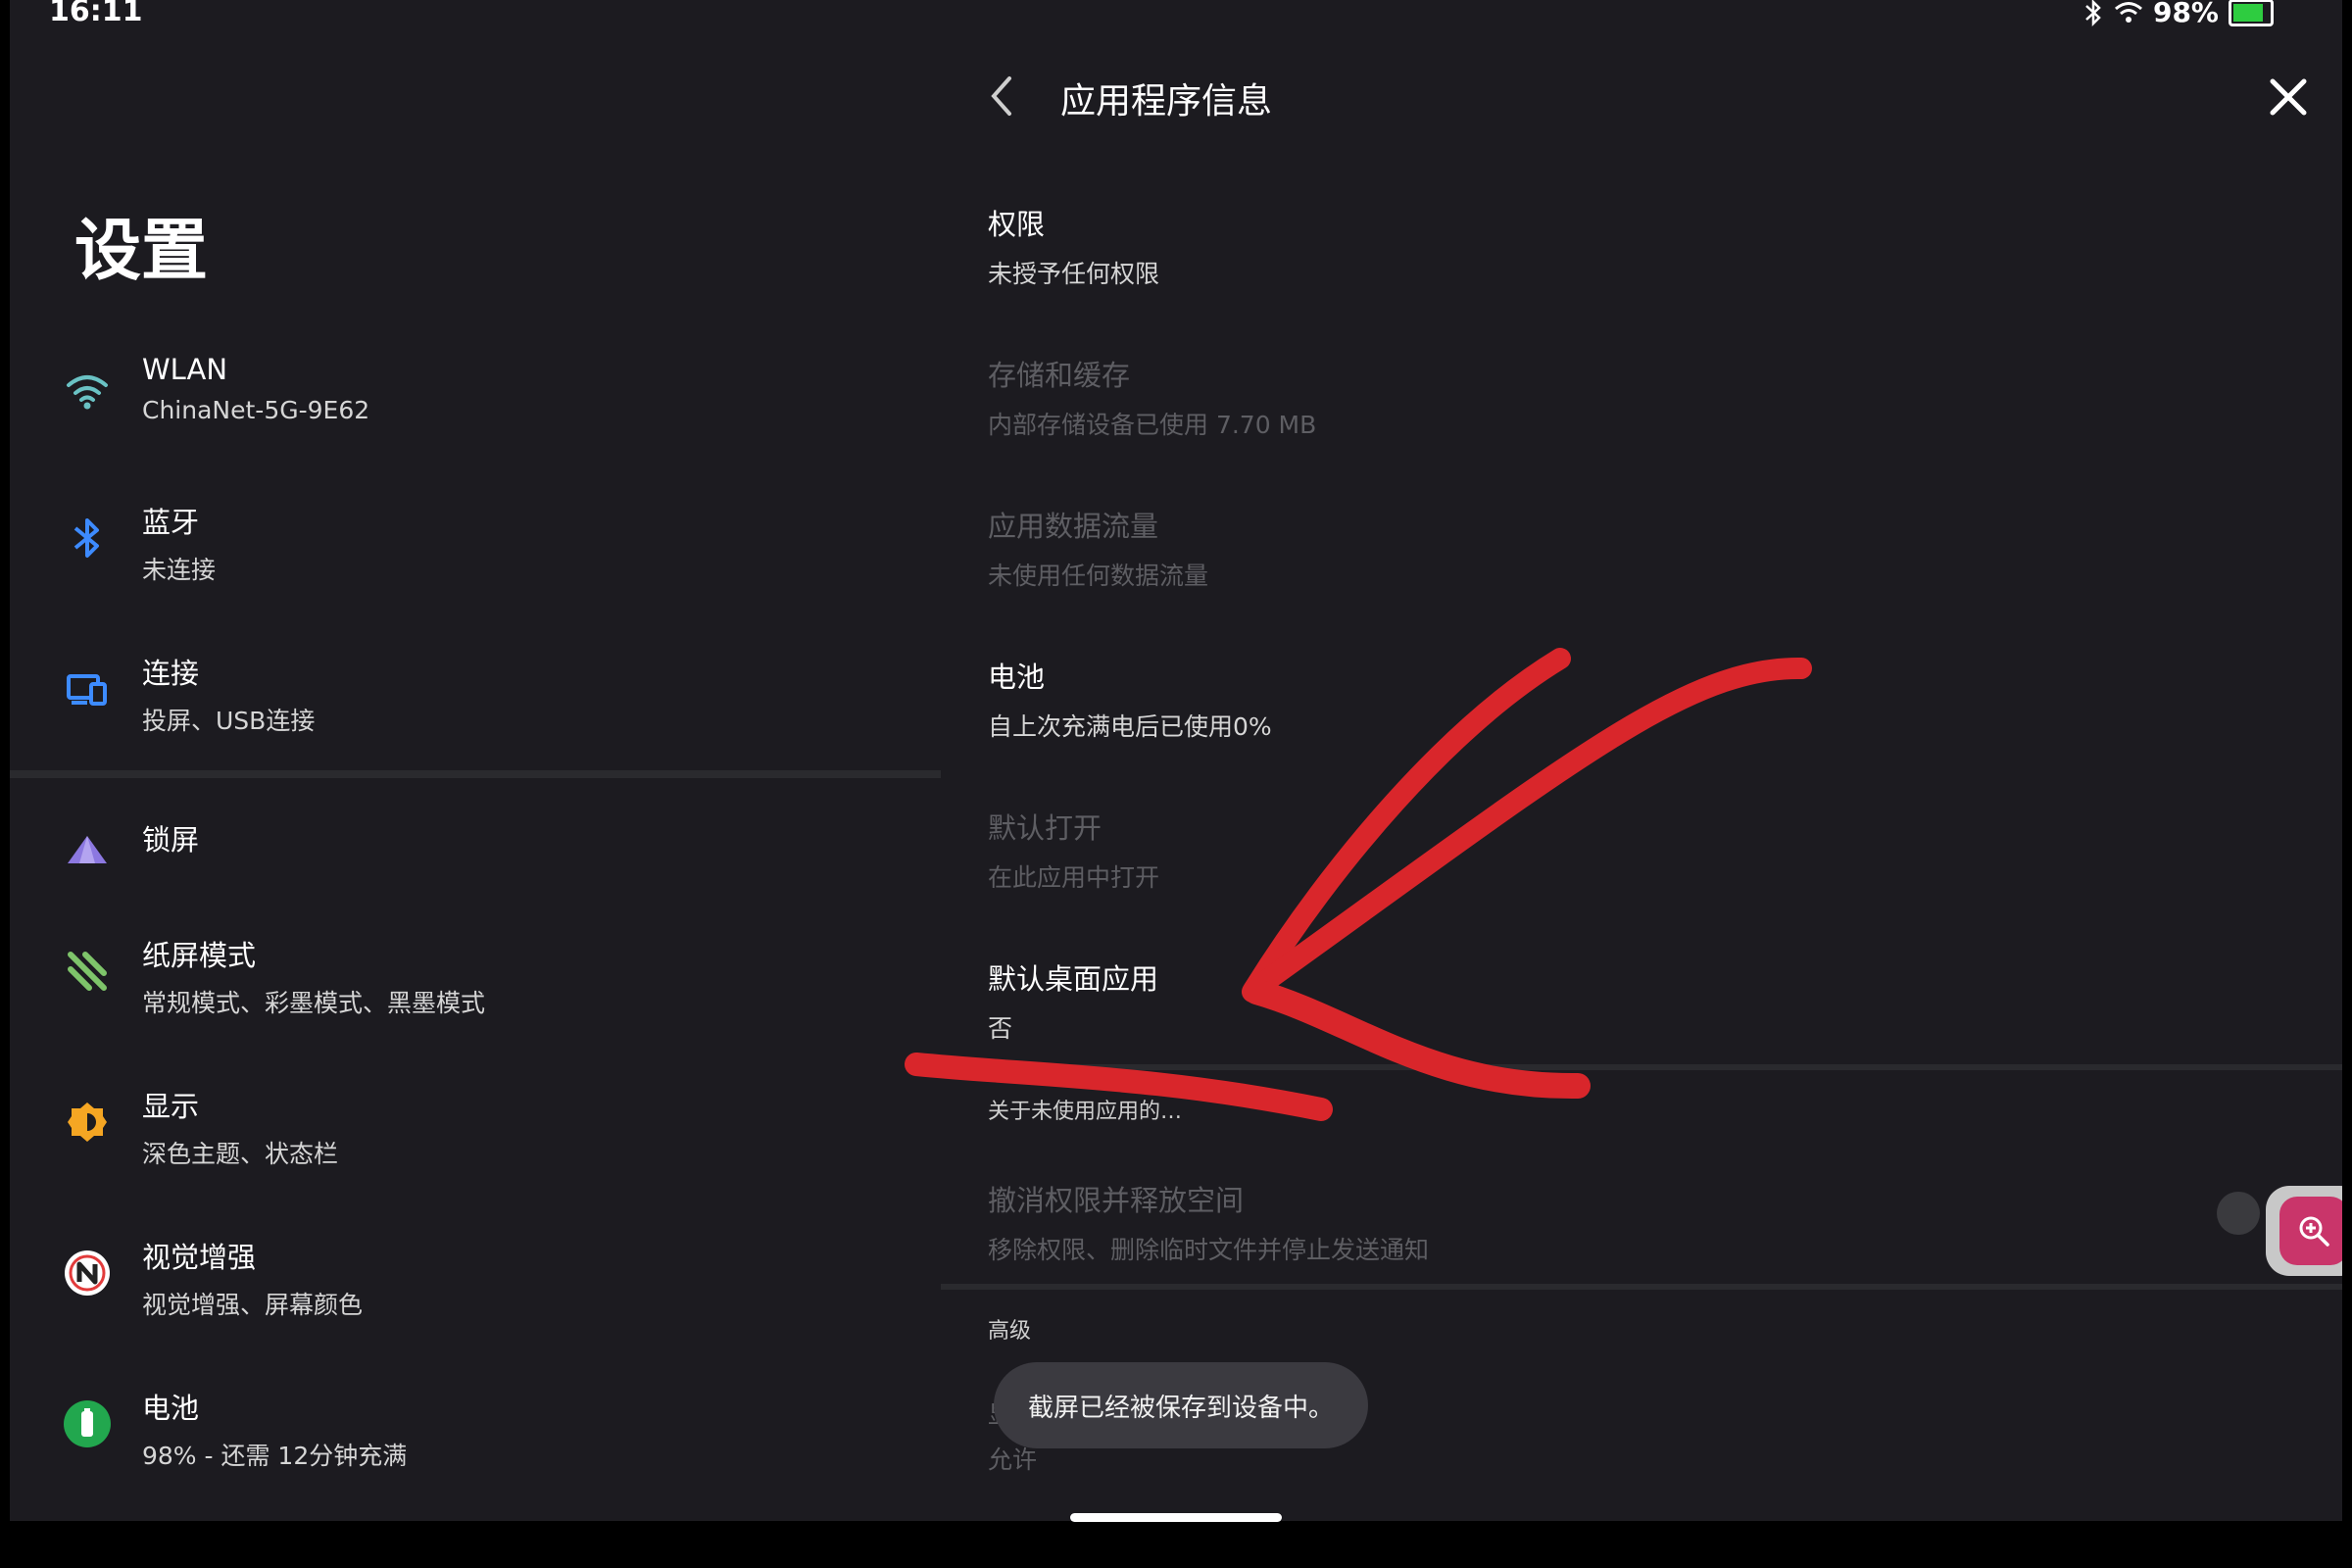  Describe the element at coordinates (1130, 726) in the screenshot. I see `app-info-item-subtitle: 自上次充满电后已使用0%` at that location.